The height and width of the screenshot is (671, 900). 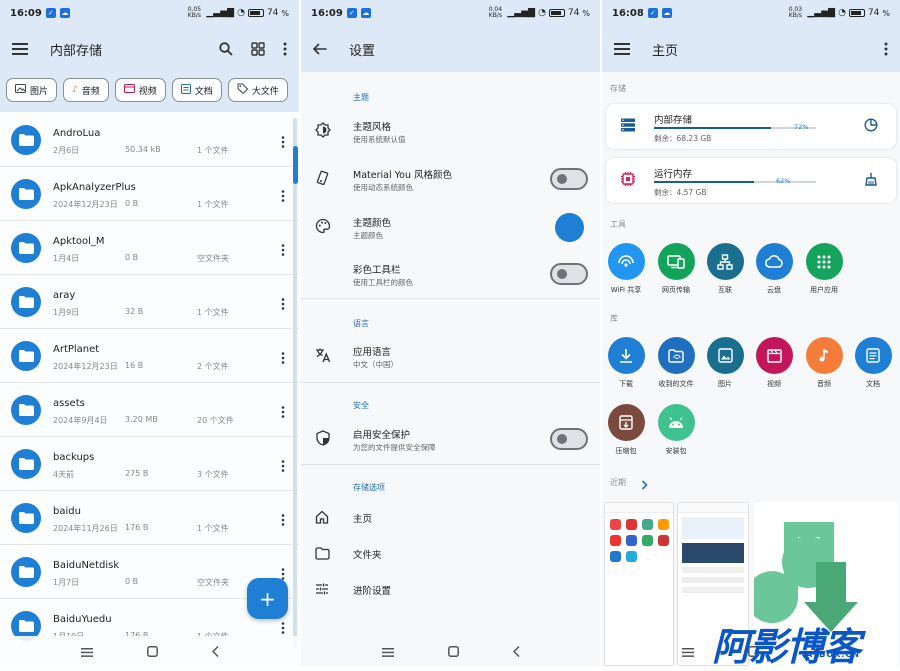 What do you see at coordinates (137, 527) in the screenshot?
I see `file-size: 176 B` at bounding box center [137, 527].